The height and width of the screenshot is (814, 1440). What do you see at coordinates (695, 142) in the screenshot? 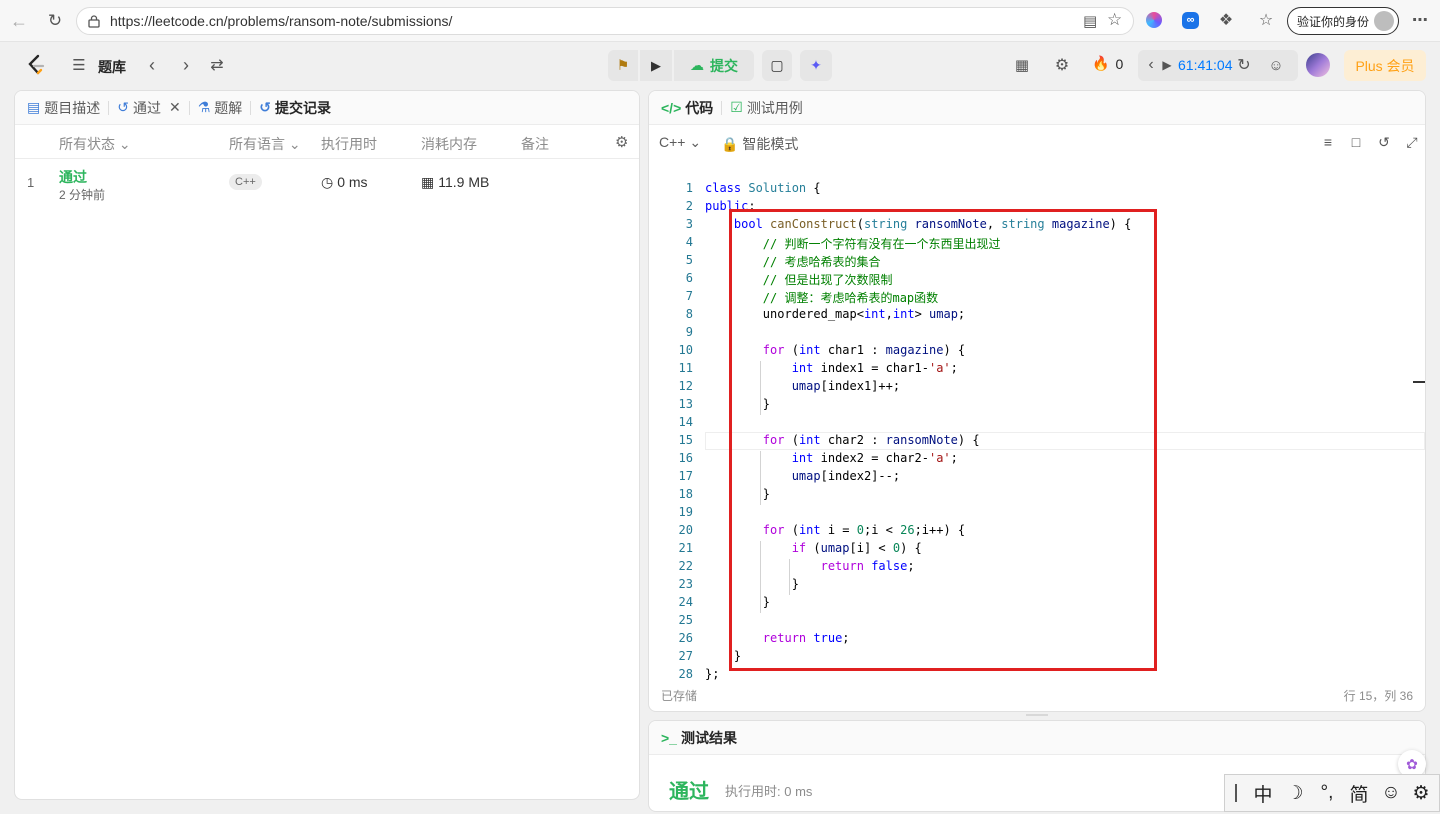
I see `chevron-down-icon: ⌄` at bounding box center [695, 142].